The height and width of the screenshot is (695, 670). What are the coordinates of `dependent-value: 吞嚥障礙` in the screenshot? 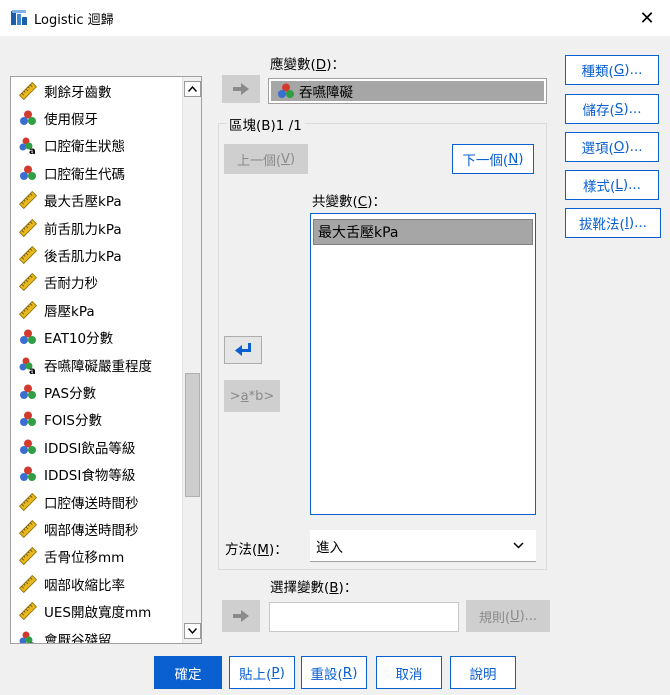 It's located at (326, 93).